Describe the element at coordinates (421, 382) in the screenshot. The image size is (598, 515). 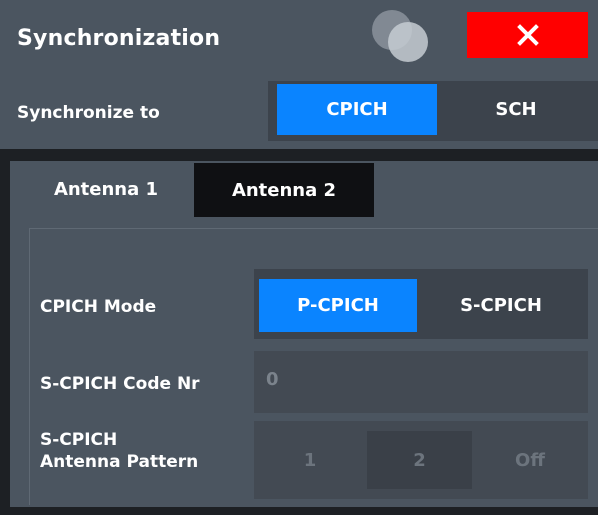
I see `s-cpich-code-nr-field` at that location.